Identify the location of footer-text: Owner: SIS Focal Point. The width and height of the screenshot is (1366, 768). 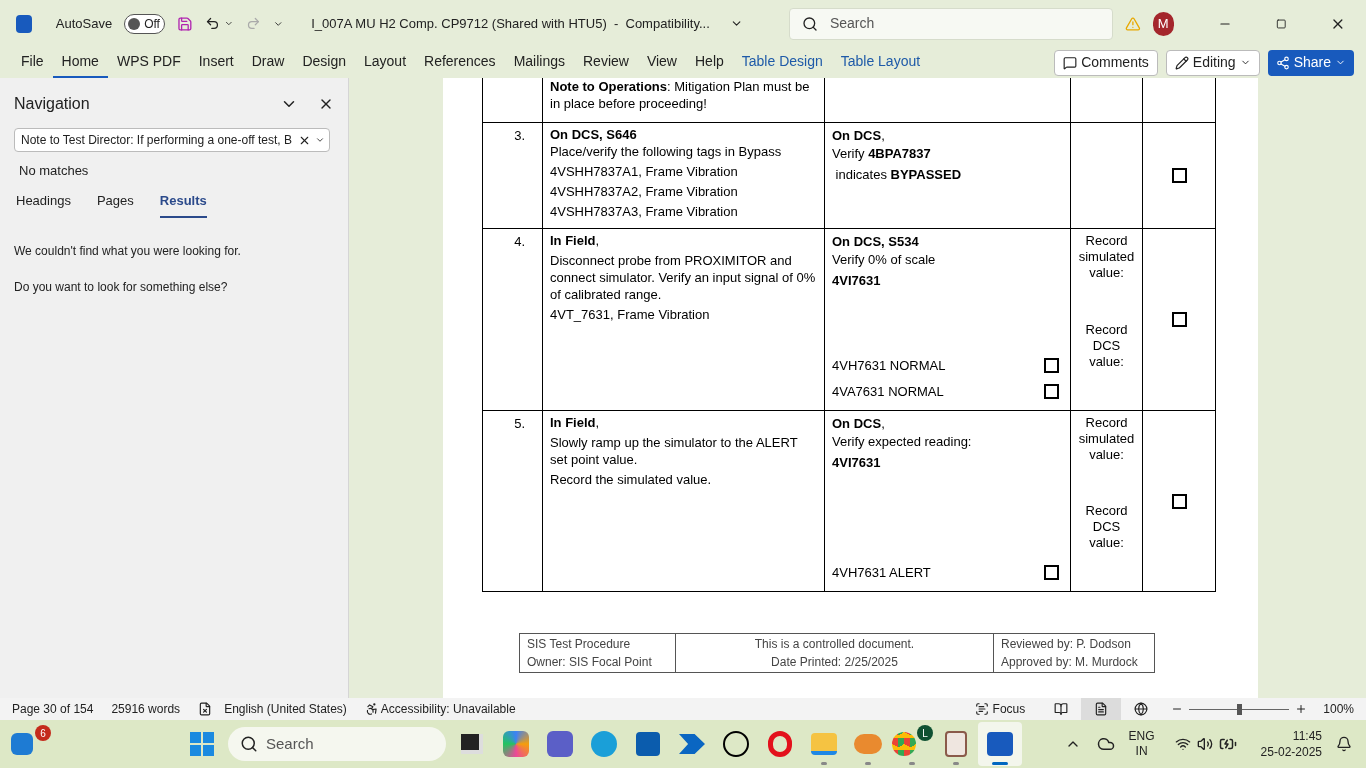
(590, 662).